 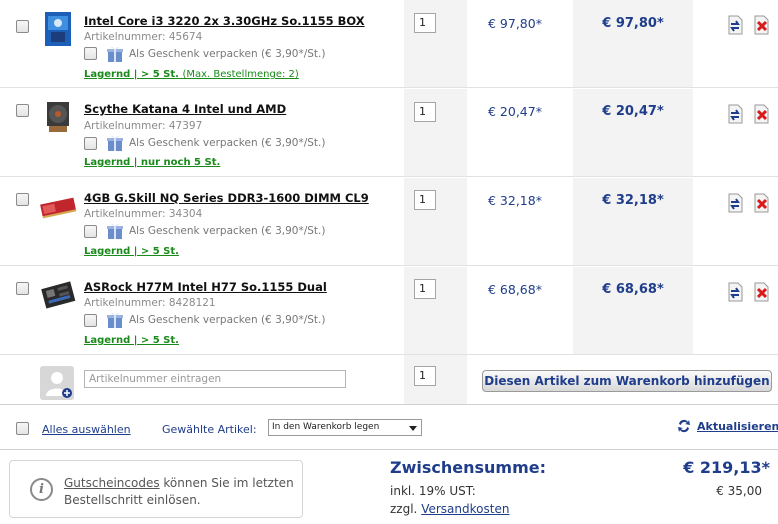 What do you see at coordinates (58, 117) in the screenshot?
I see `cpu-cooler-image` at bounding box center [58, 117].